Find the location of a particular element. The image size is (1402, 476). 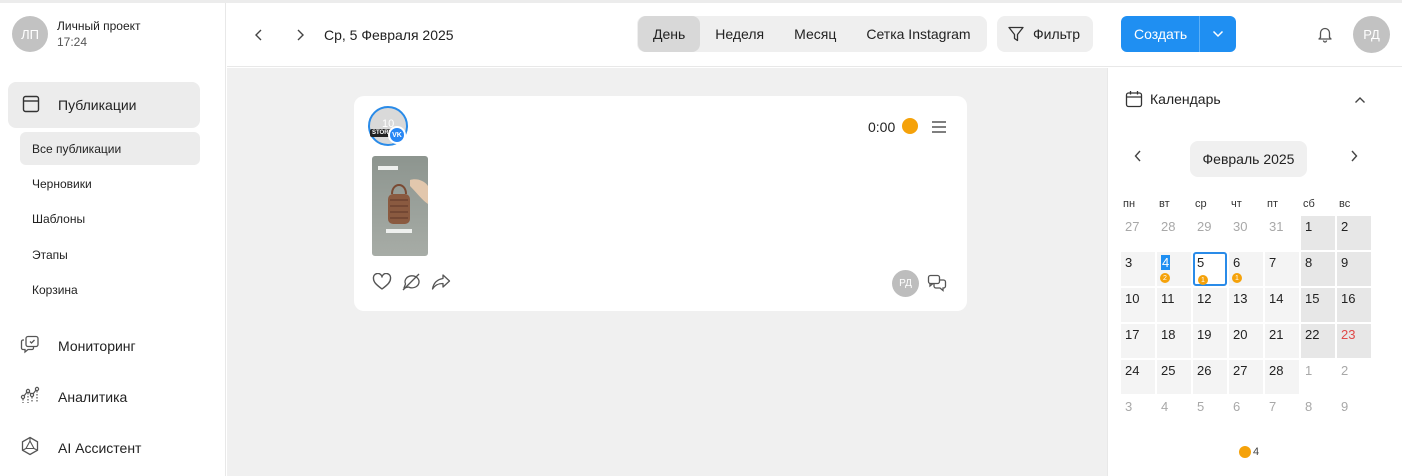

share-icon is located at coordinates (441, 283).